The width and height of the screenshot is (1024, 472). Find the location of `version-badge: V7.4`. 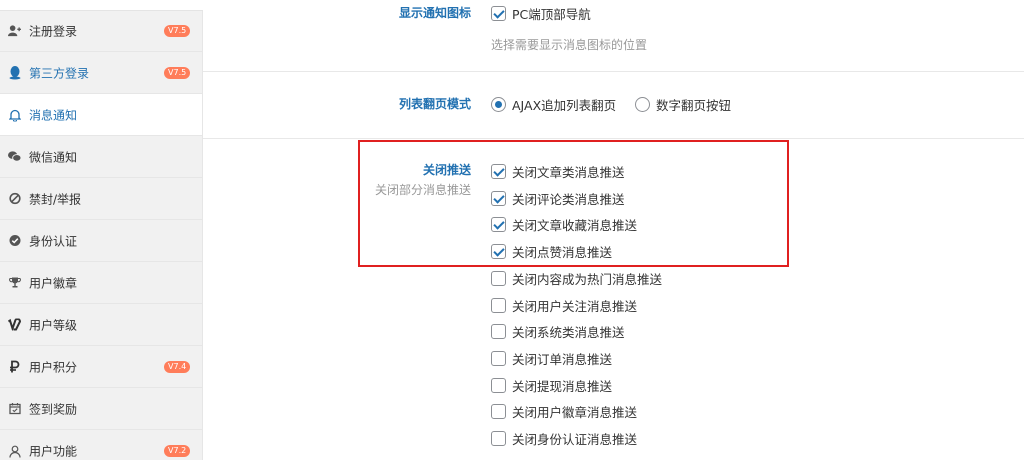

version-badge: V7.4 is located at coordinates (177, 366).